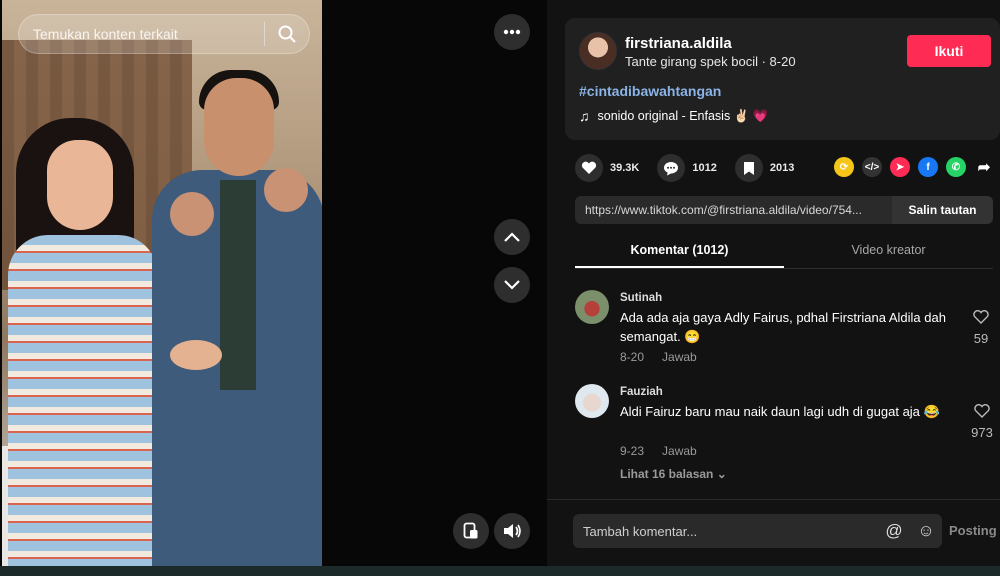 This screenshot has height=576, width=1000. Describe the element at coordinates (584, 116) in the screenshot. I see `music-note-icon: ♫` at that location.